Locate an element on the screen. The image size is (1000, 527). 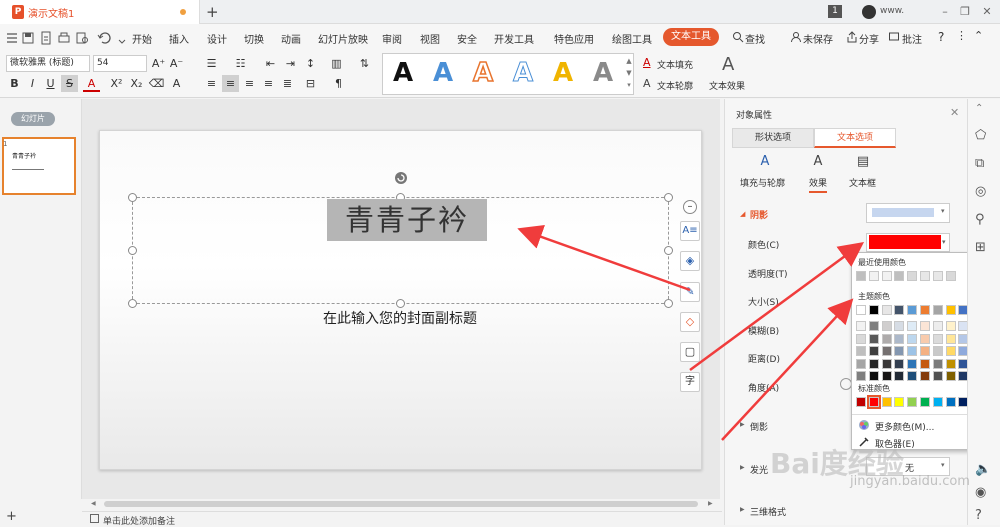
menu-special: 特色应用 is located at coordinates (574, 38).